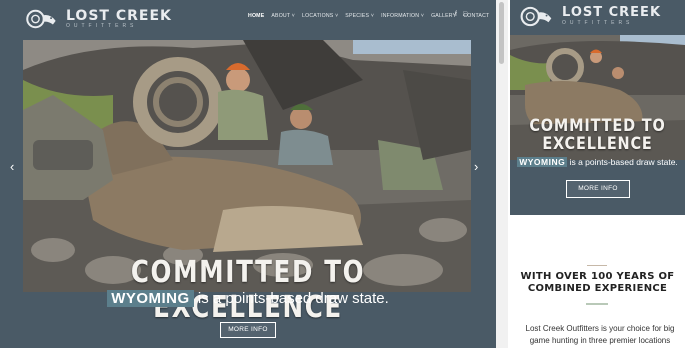 Image resolution: width=685 pixels, height=348 pixels. Describe the element at coordinates (119, 15) in the screenshot. I see `brand-name: LOST CREEK` at that location.